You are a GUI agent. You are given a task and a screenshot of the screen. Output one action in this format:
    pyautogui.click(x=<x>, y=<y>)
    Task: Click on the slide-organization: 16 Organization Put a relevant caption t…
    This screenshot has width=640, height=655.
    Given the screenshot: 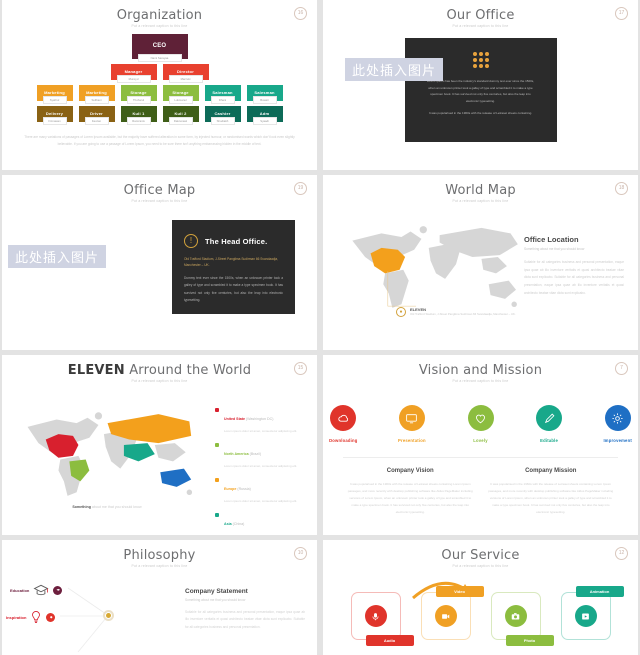 What is the action you would take?
    pyautogui.click(x=159, y=85)
    